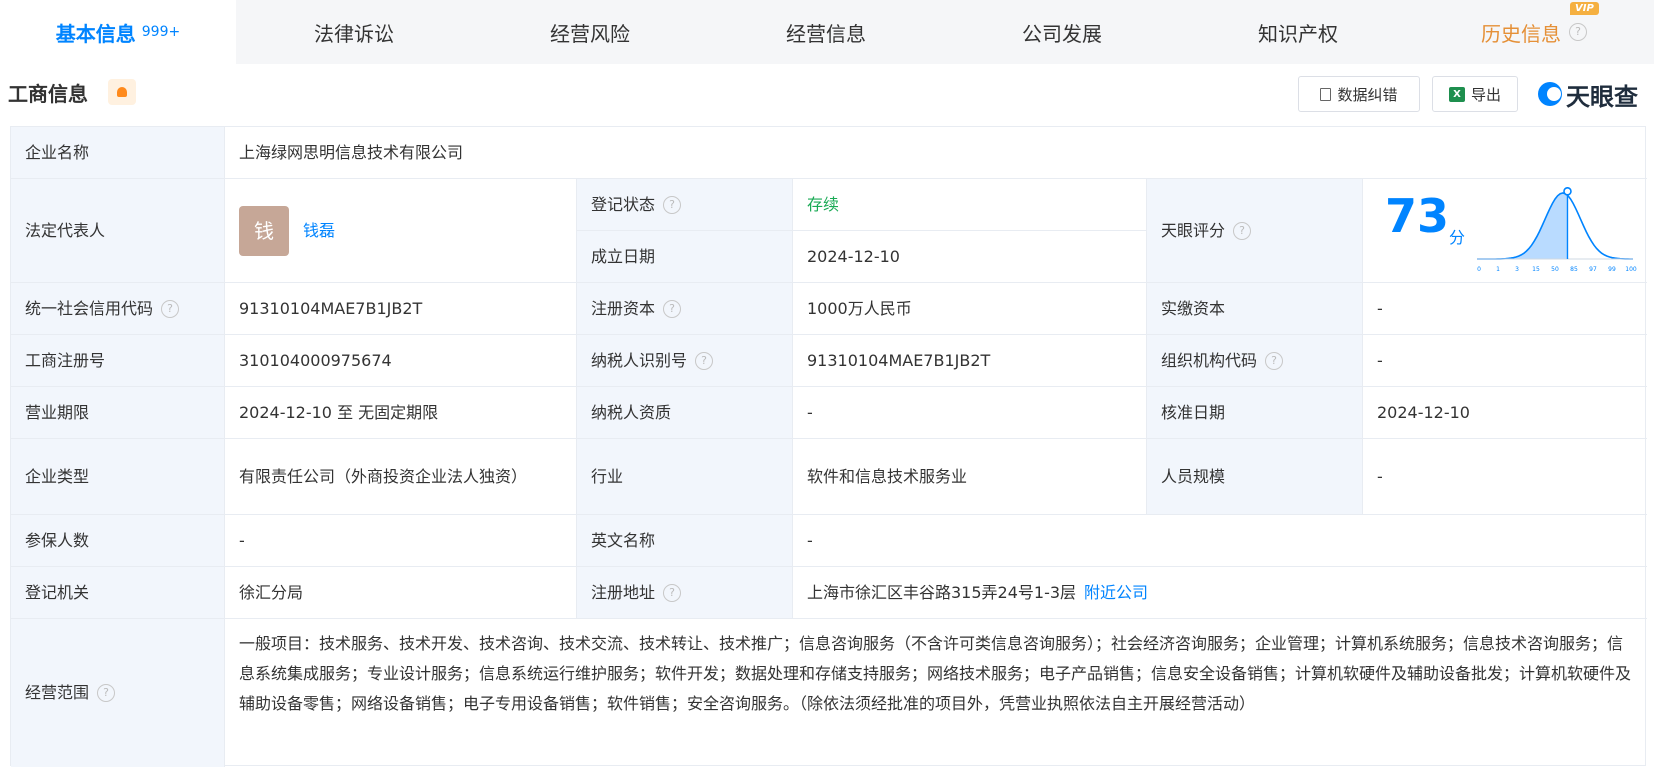 The image size is (1654, 767). Describe the element at coordinates (122, 92) in the screenshot. I see `bell-icon` at that location.